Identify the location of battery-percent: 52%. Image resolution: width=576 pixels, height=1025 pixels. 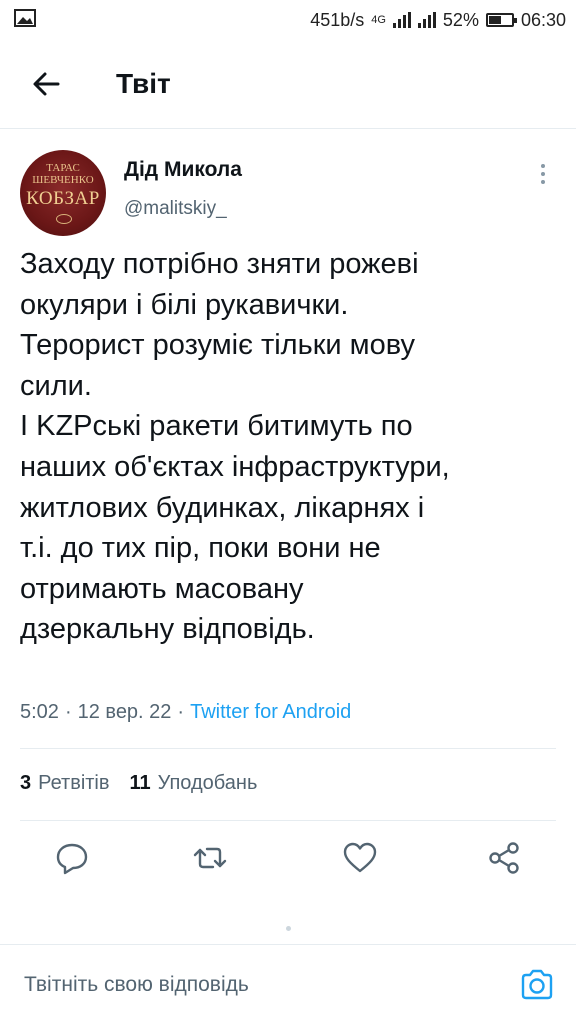
(460, 19).